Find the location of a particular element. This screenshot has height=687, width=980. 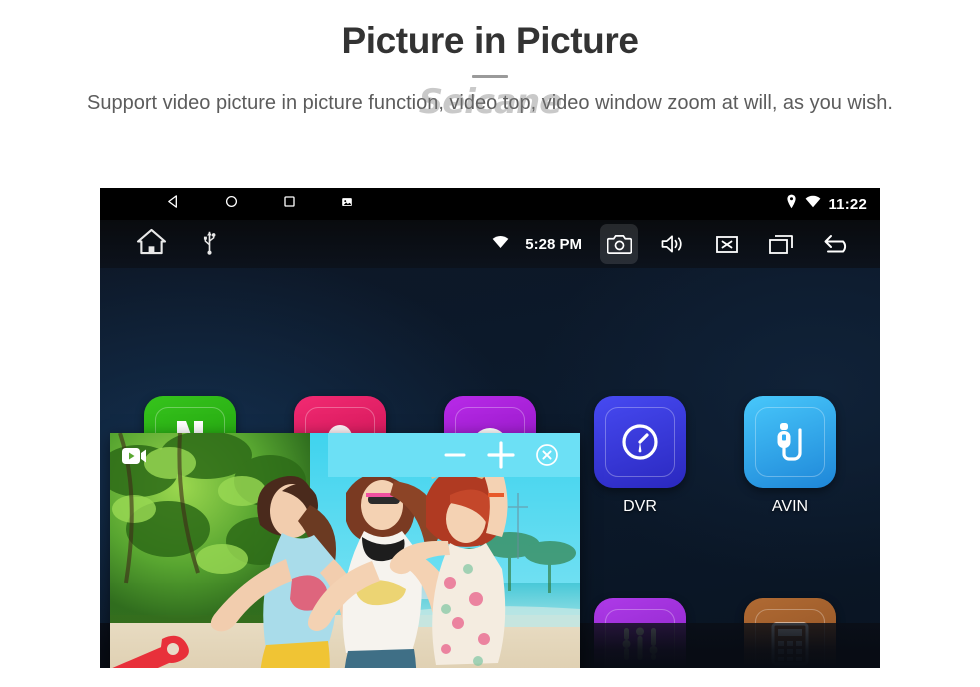

toolbar-wifi-icon is located at coordinates (500, 244).